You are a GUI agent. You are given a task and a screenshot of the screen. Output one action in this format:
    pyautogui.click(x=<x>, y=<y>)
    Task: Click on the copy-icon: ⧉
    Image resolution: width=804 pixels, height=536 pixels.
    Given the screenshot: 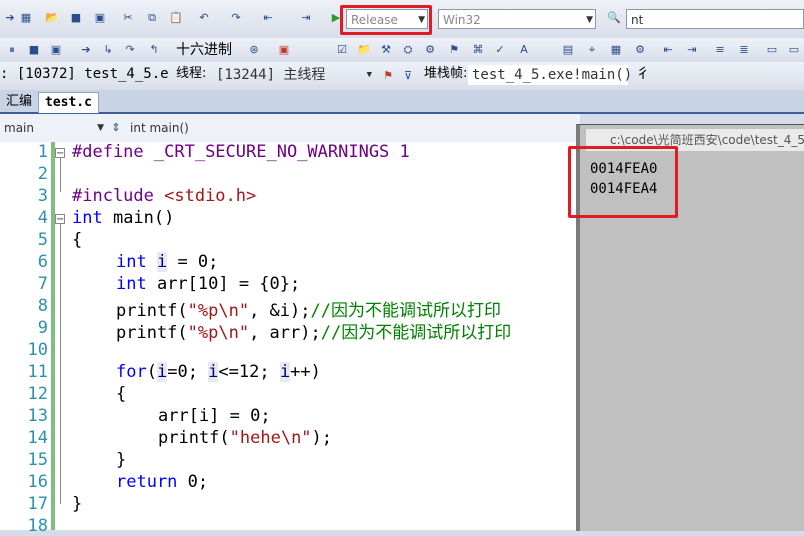 What is the action you would take?
    pyautogui.click(x=152, y=18)
    